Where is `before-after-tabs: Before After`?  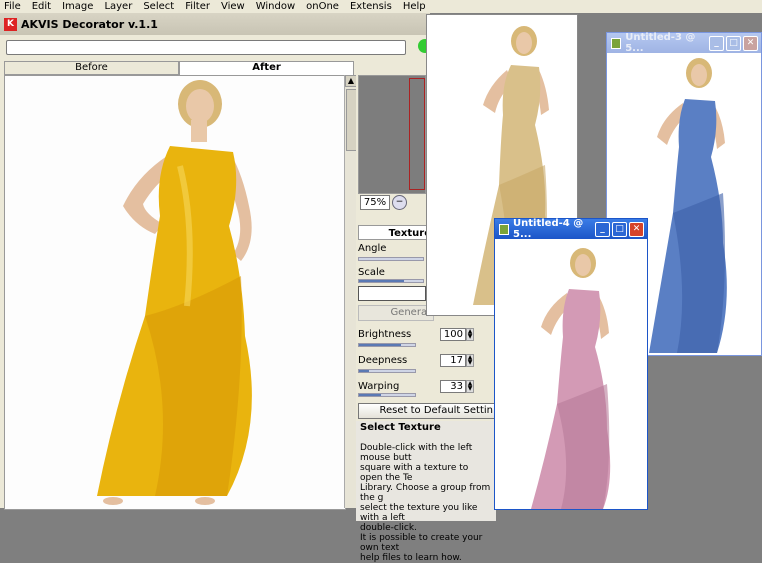
before-after-tabs: Before After is located at coordinates (179, 68).